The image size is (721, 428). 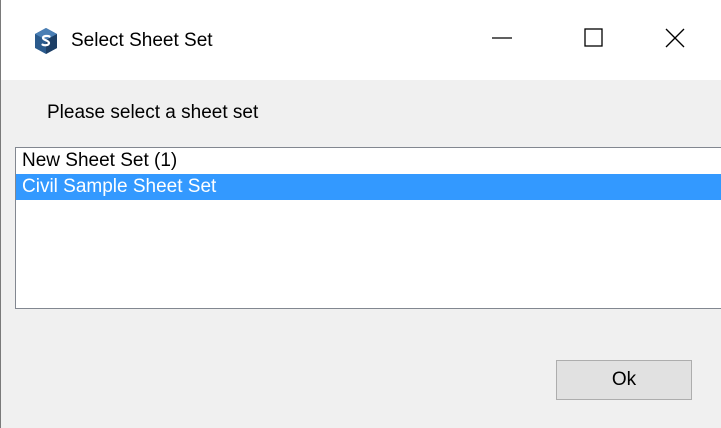 What do you see at coordinates (368, 161) in the screenshot?
I see `list-item-new-sheet-set: New Sheet Set (1)` at bounding box center [368, 161].